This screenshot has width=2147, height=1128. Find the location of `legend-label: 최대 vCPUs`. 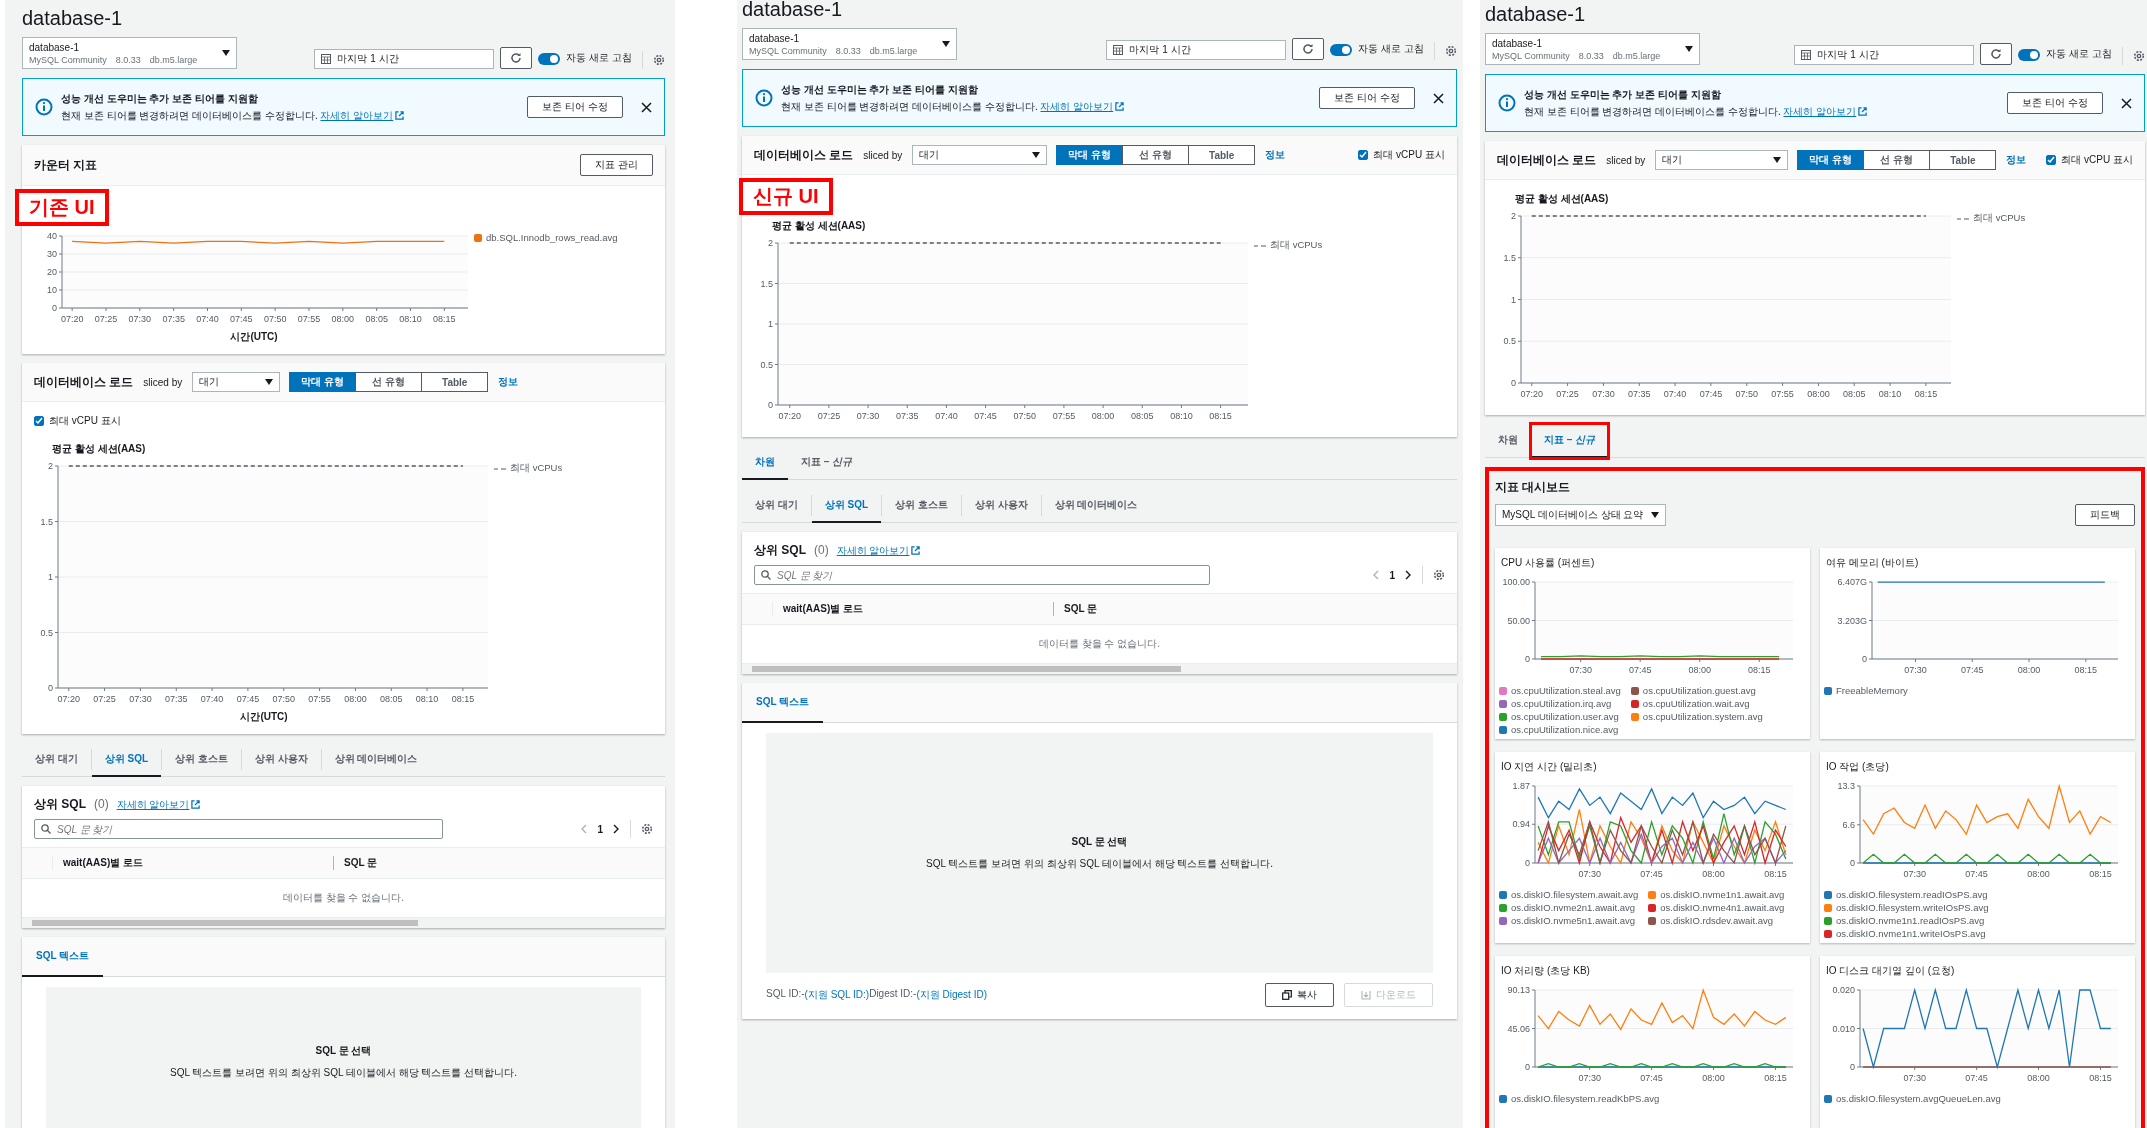

legend-label: 최대 vCPUs is located at coordinates (536, 468).